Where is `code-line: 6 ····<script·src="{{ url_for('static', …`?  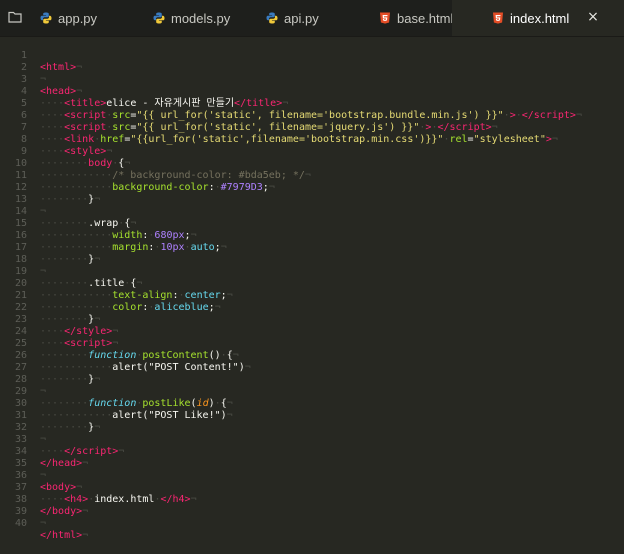
code-line: 6 ····<script·src="{{ url_for('static', … is located at coordinates (312, 115).